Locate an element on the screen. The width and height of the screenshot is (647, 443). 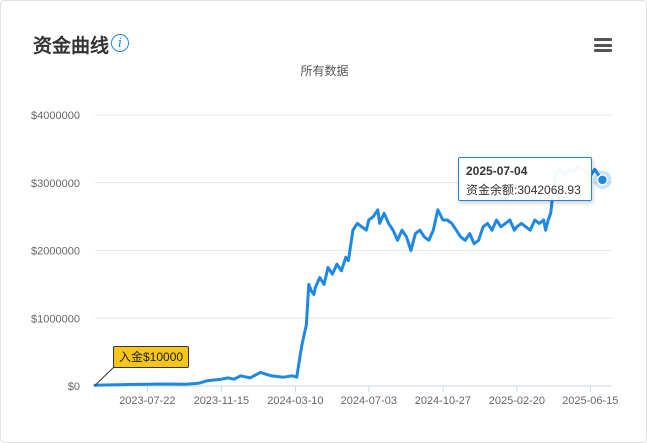
x-tick-label: 2024-07-03 is located at coordinates (369, 401).